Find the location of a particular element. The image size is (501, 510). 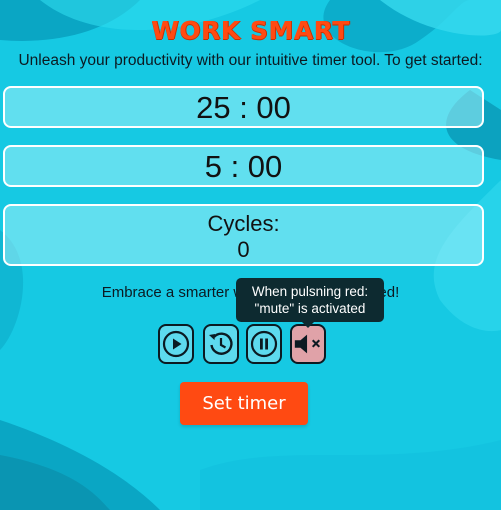

app-title: WORK SMART is located at coordinates (250, 30).